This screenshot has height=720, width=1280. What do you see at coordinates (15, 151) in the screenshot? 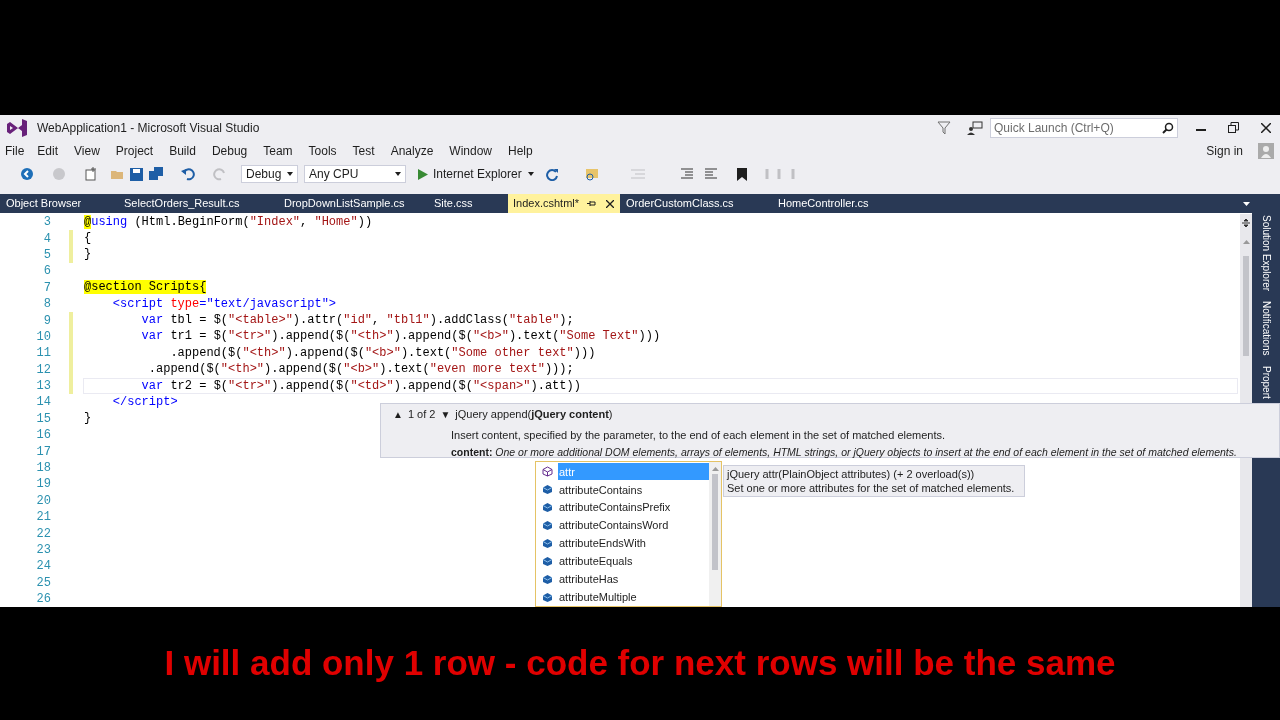
I see `menu-item: File` at bounding box center [15, 151].